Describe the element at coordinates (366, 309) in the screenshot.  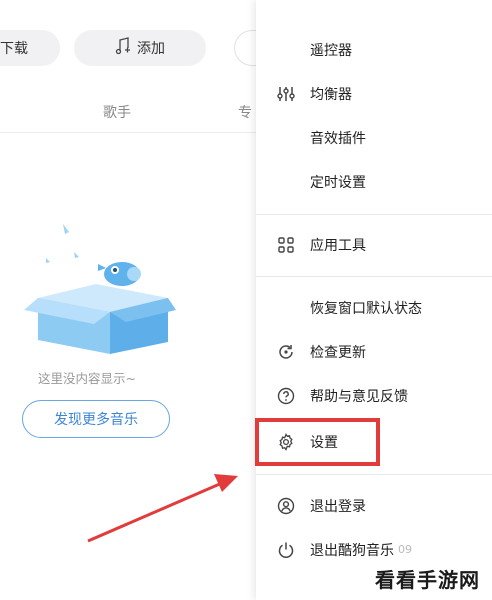
I see `menu-item-label: 恢复窗口默认状态` at that location.